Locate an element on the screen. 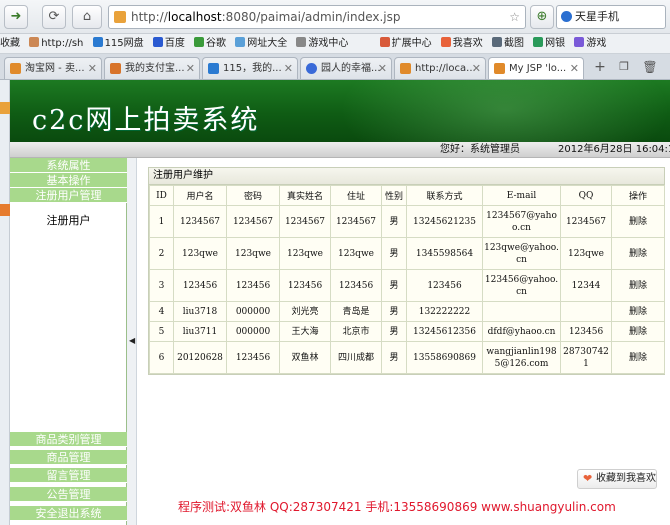  tab-taobao: 淘宝网 - 卖... ✕ is located at coordinates (53, 68).